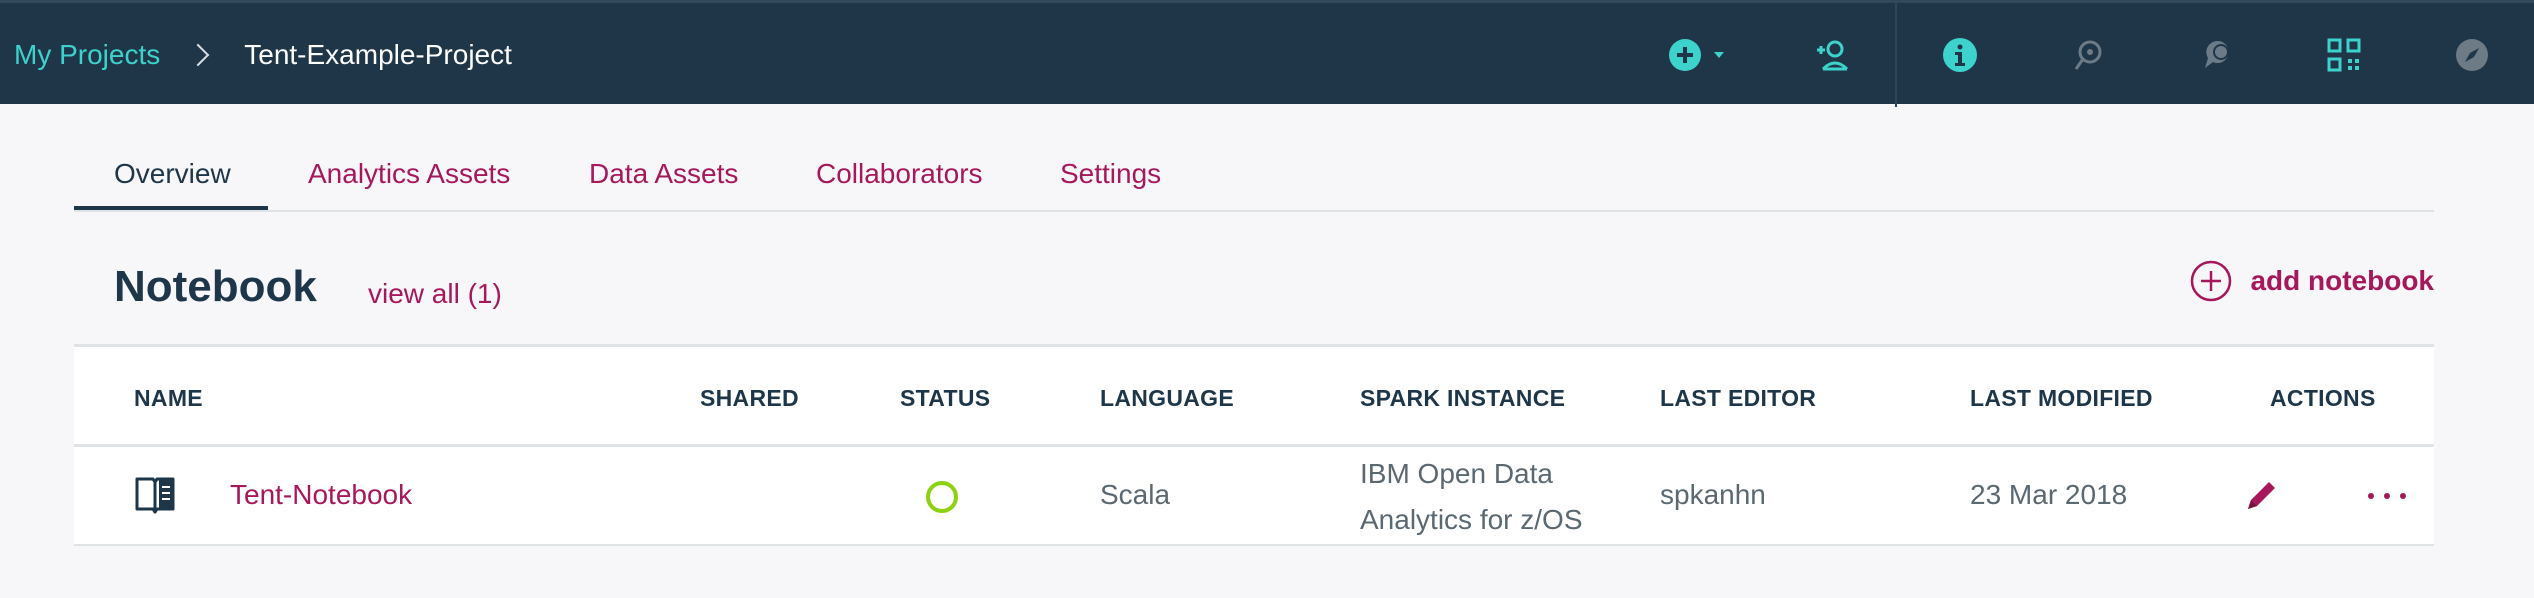  Describe the element at coordinates (2323, 398) in the screenshot. I see `column-header-actions: ACTIONS` at that location.